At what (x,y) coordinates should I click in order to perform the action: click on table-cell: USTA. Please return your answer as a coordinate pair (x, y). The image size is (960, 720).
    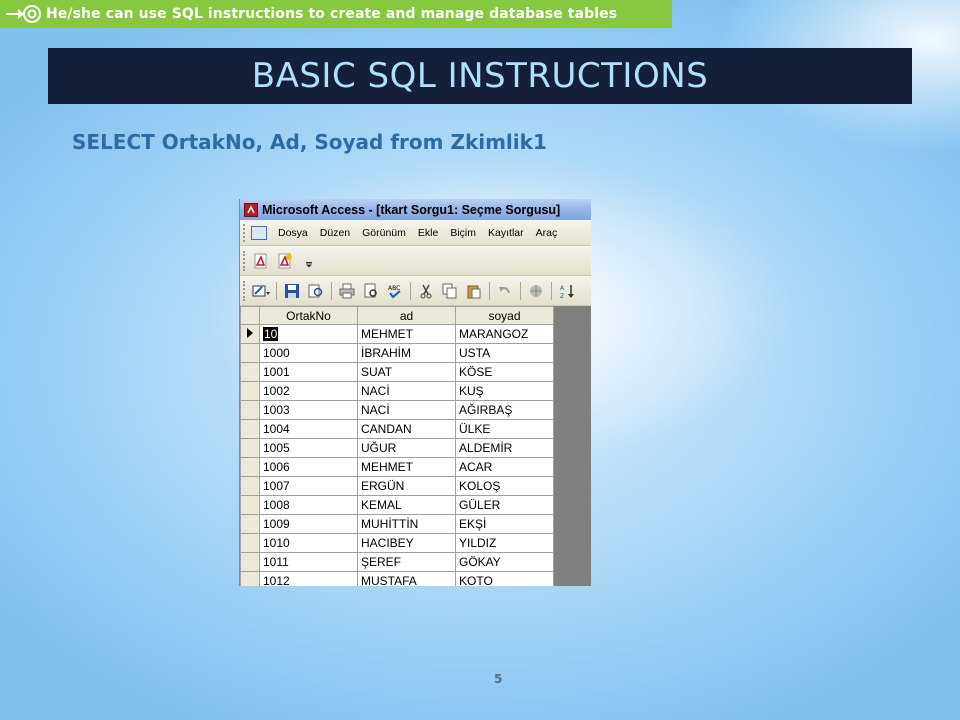
    Looking at the image, I should click on (504, 353).